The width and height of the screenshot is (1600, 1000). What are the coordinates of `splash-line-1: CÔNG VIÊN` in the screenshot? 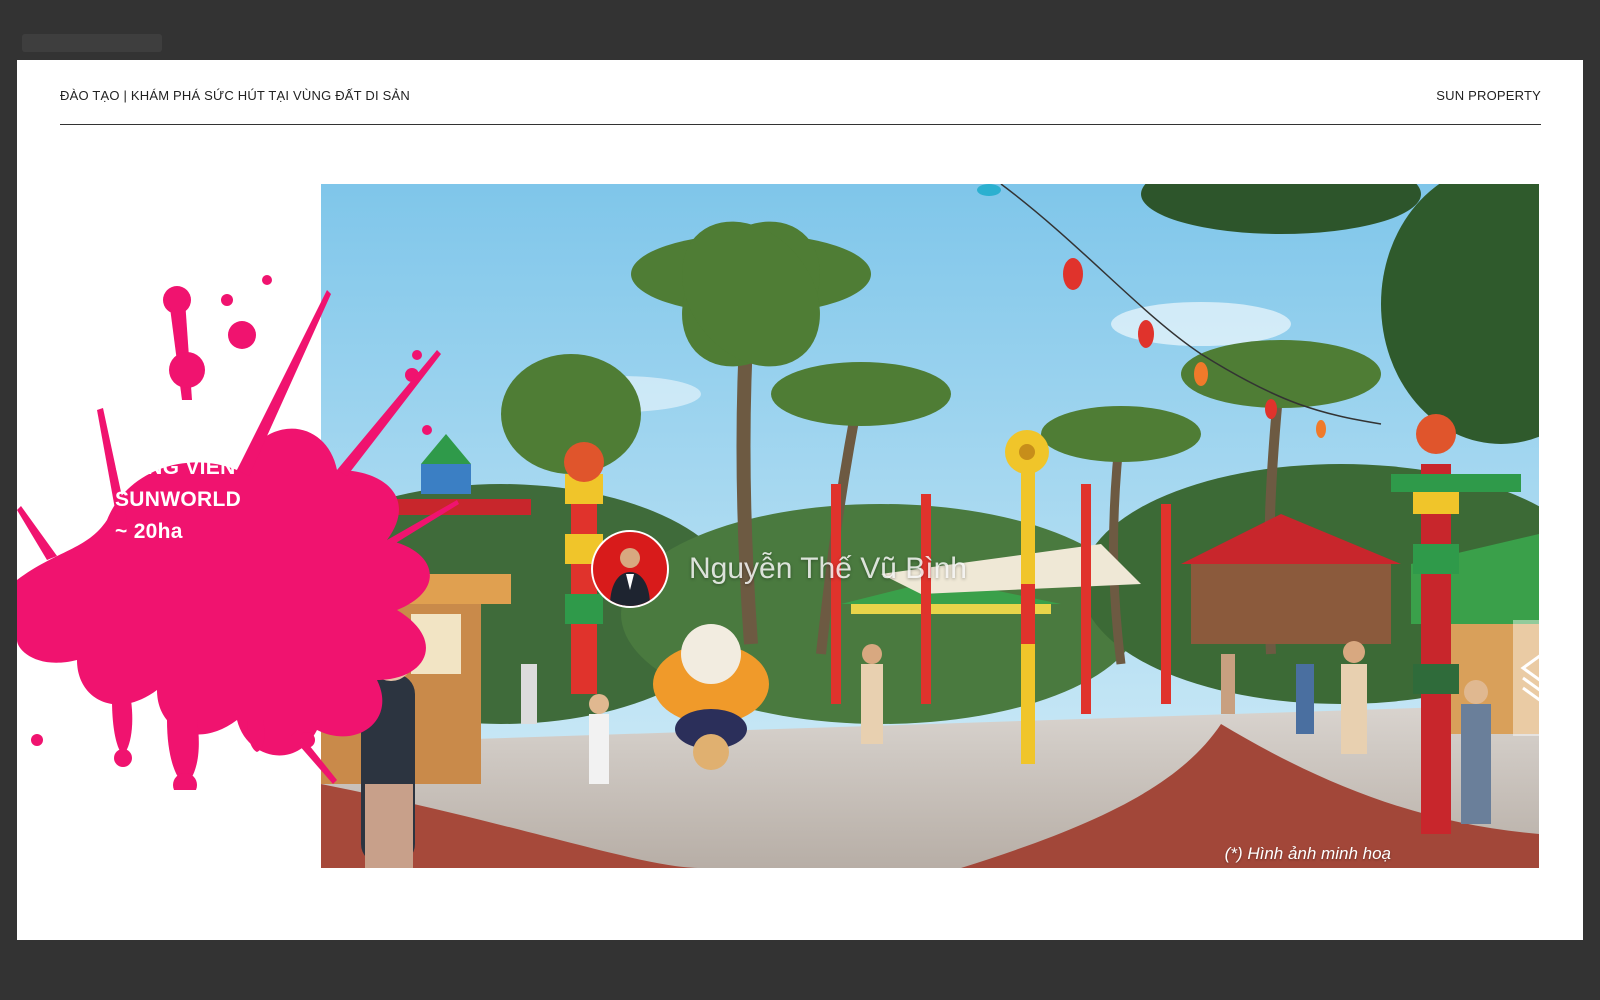 It's located at (175, 467).